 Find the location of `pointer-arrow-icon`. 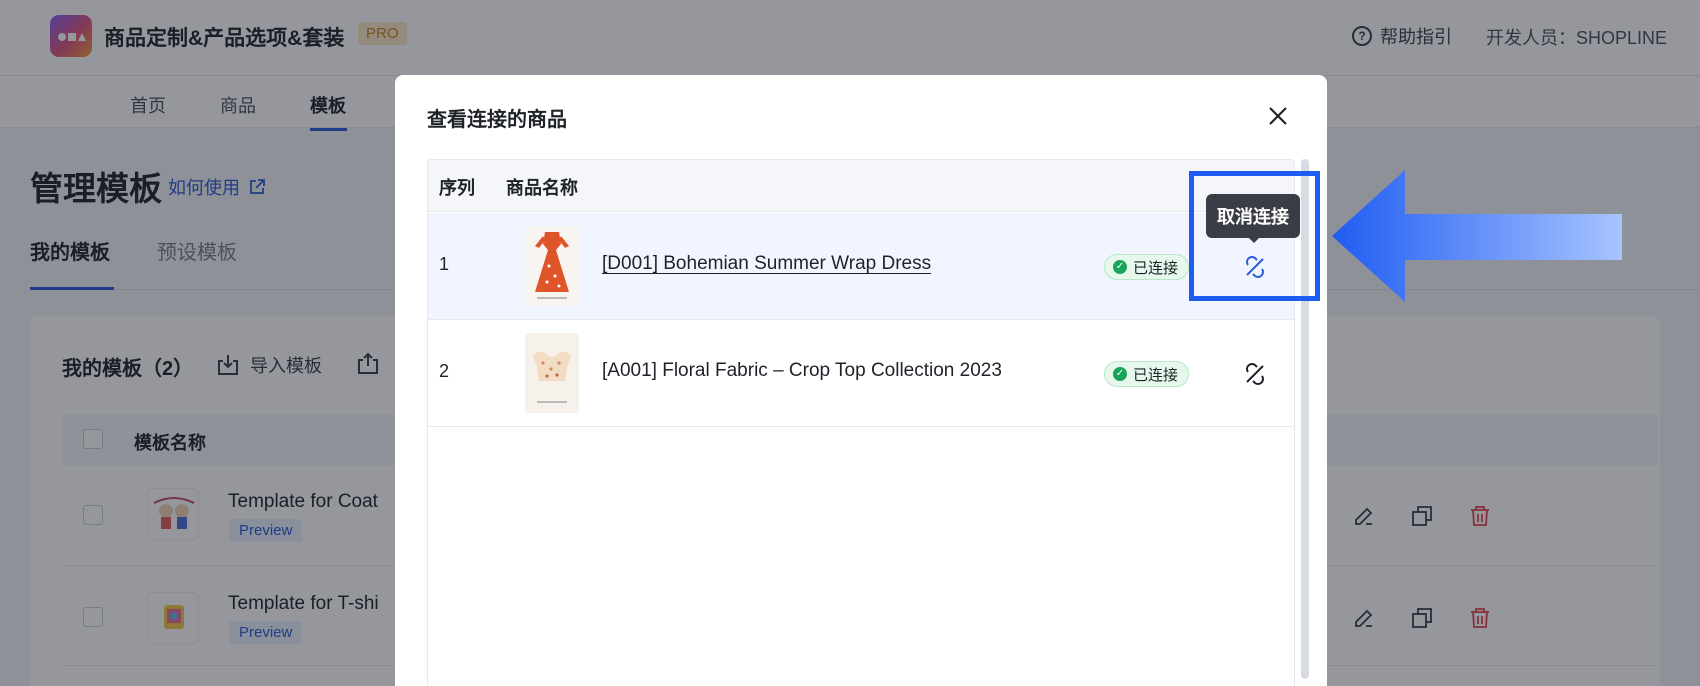

pointer-arrow-icon is located at coordinates (1477, 236).